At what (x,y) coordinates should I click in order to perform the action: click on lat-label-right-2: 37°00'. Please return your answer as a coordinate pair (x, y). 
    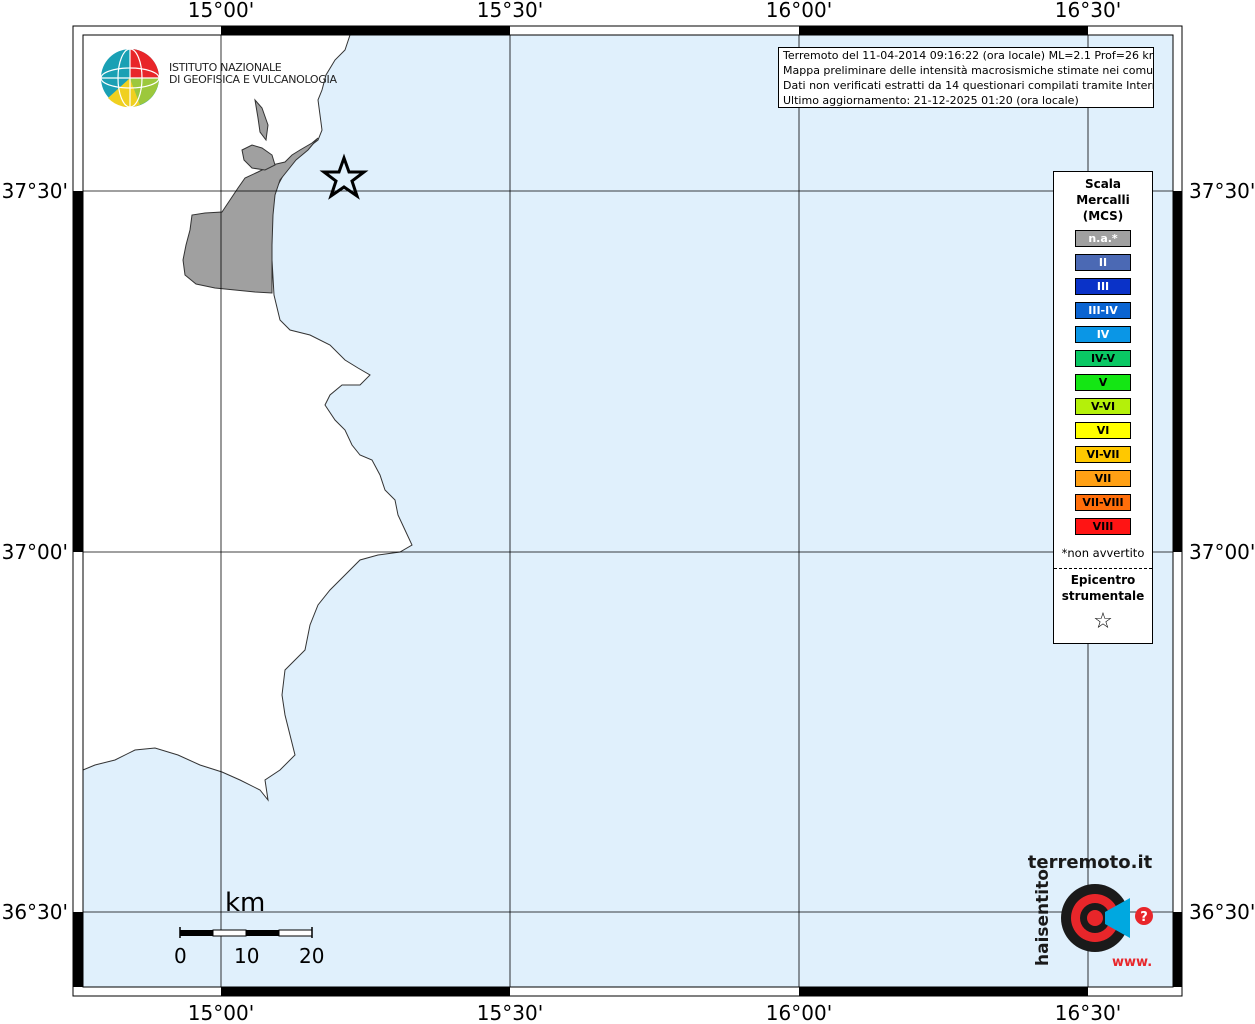
    Looking at the image, I should click on (1222, 552).